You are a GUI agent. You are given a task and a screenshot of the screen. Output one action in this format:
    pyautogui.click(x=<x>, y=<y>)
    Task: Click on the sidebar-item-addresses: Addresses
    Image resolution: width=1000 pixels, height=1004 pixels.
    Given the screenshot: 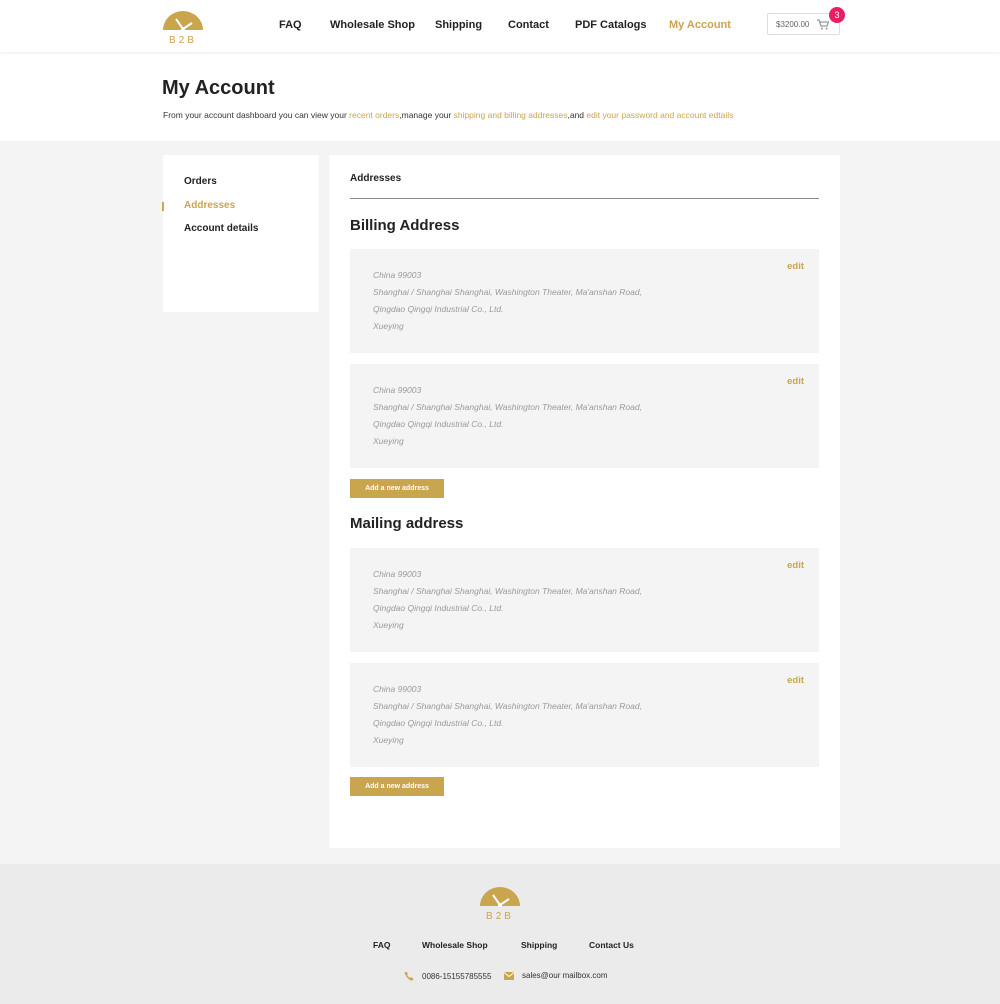 What is the action you would take?
    pyautogui.click(x=209, y=205)
    